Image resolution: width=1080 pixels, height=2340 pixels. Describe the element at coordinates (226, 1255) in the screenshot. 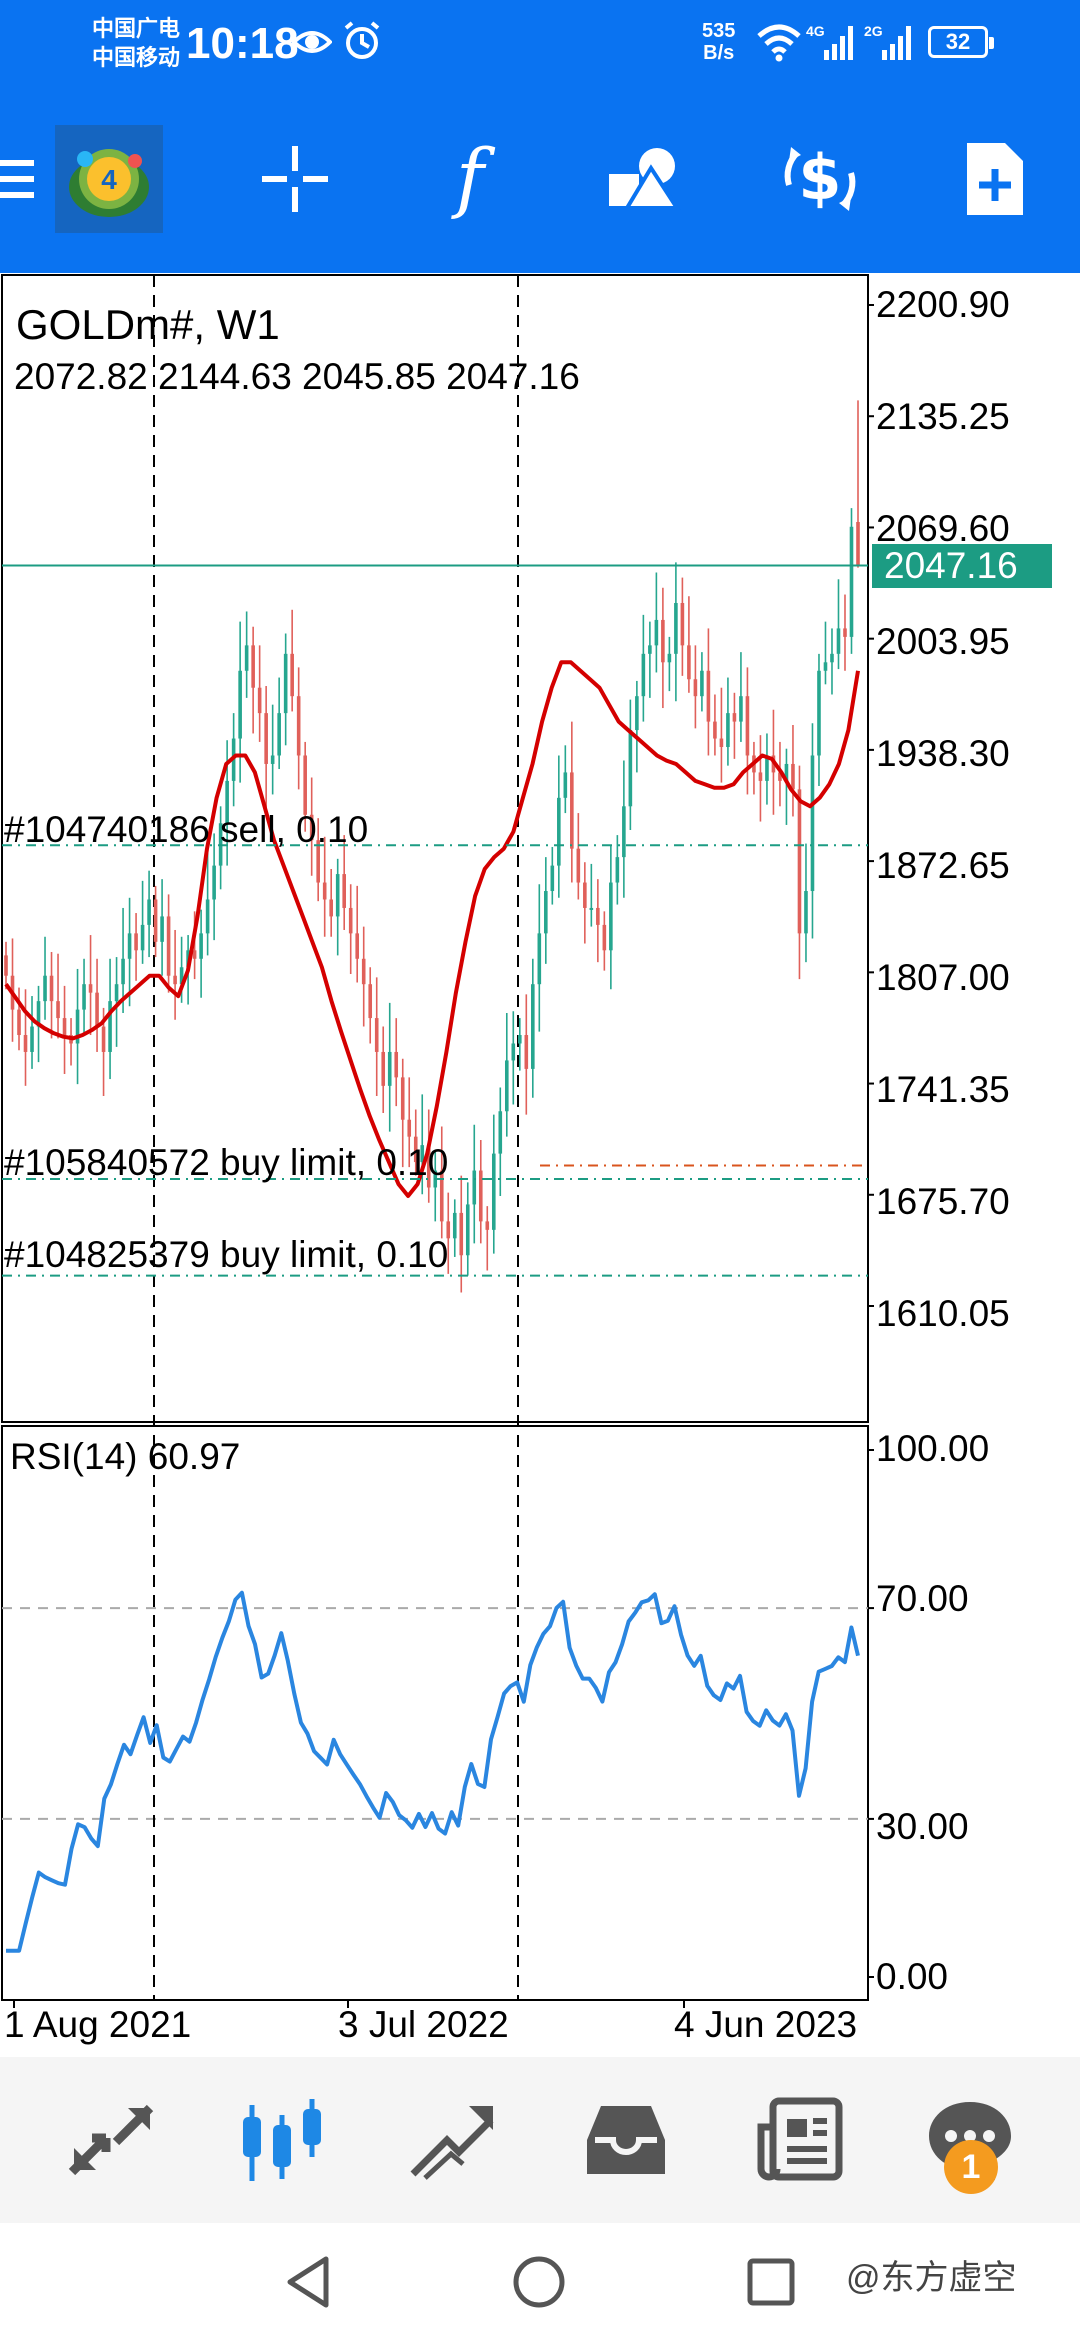

I see `order-label-buy-limit-2: #104825379 buy limit, 0.10` at that location.